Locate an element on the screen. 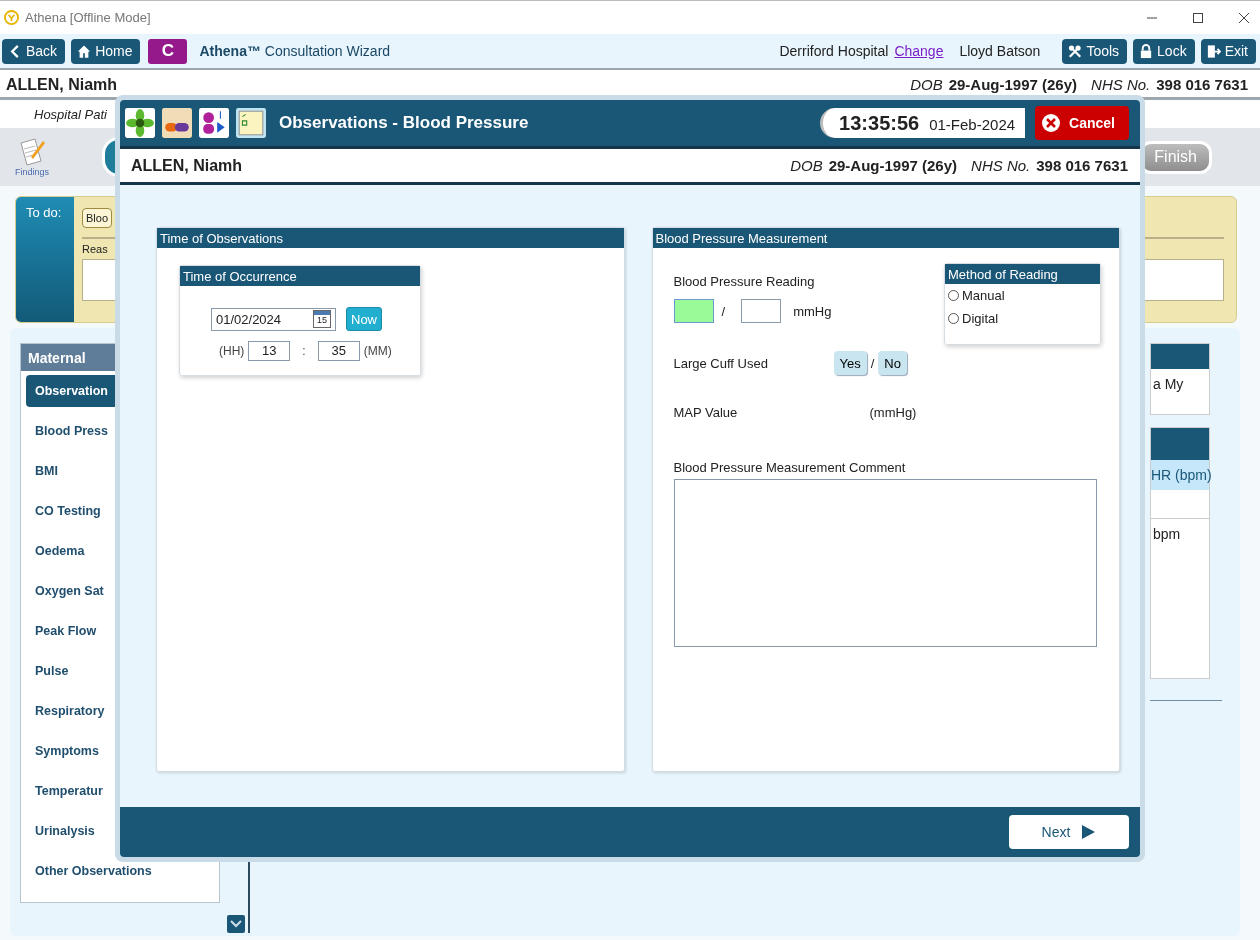  map-unit: (mmHg) is located at coordinates (893, 412).